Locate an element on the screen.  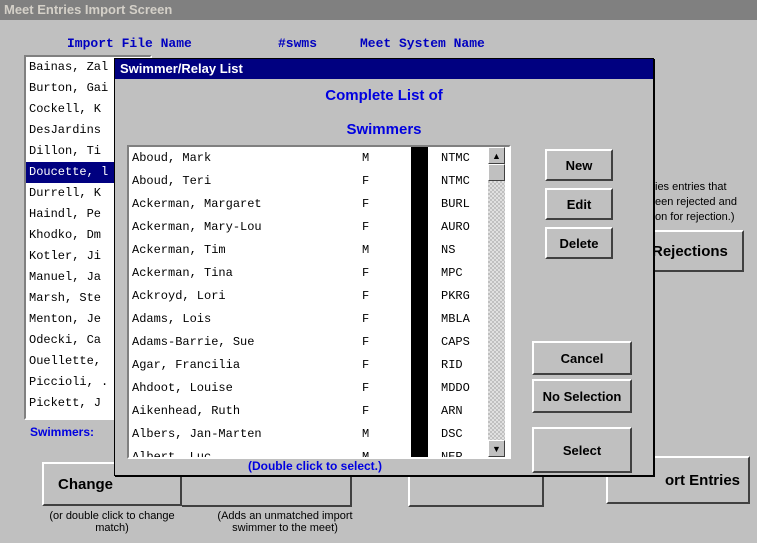
swimmer-team: CAPS is located at coordinates (455, 342).